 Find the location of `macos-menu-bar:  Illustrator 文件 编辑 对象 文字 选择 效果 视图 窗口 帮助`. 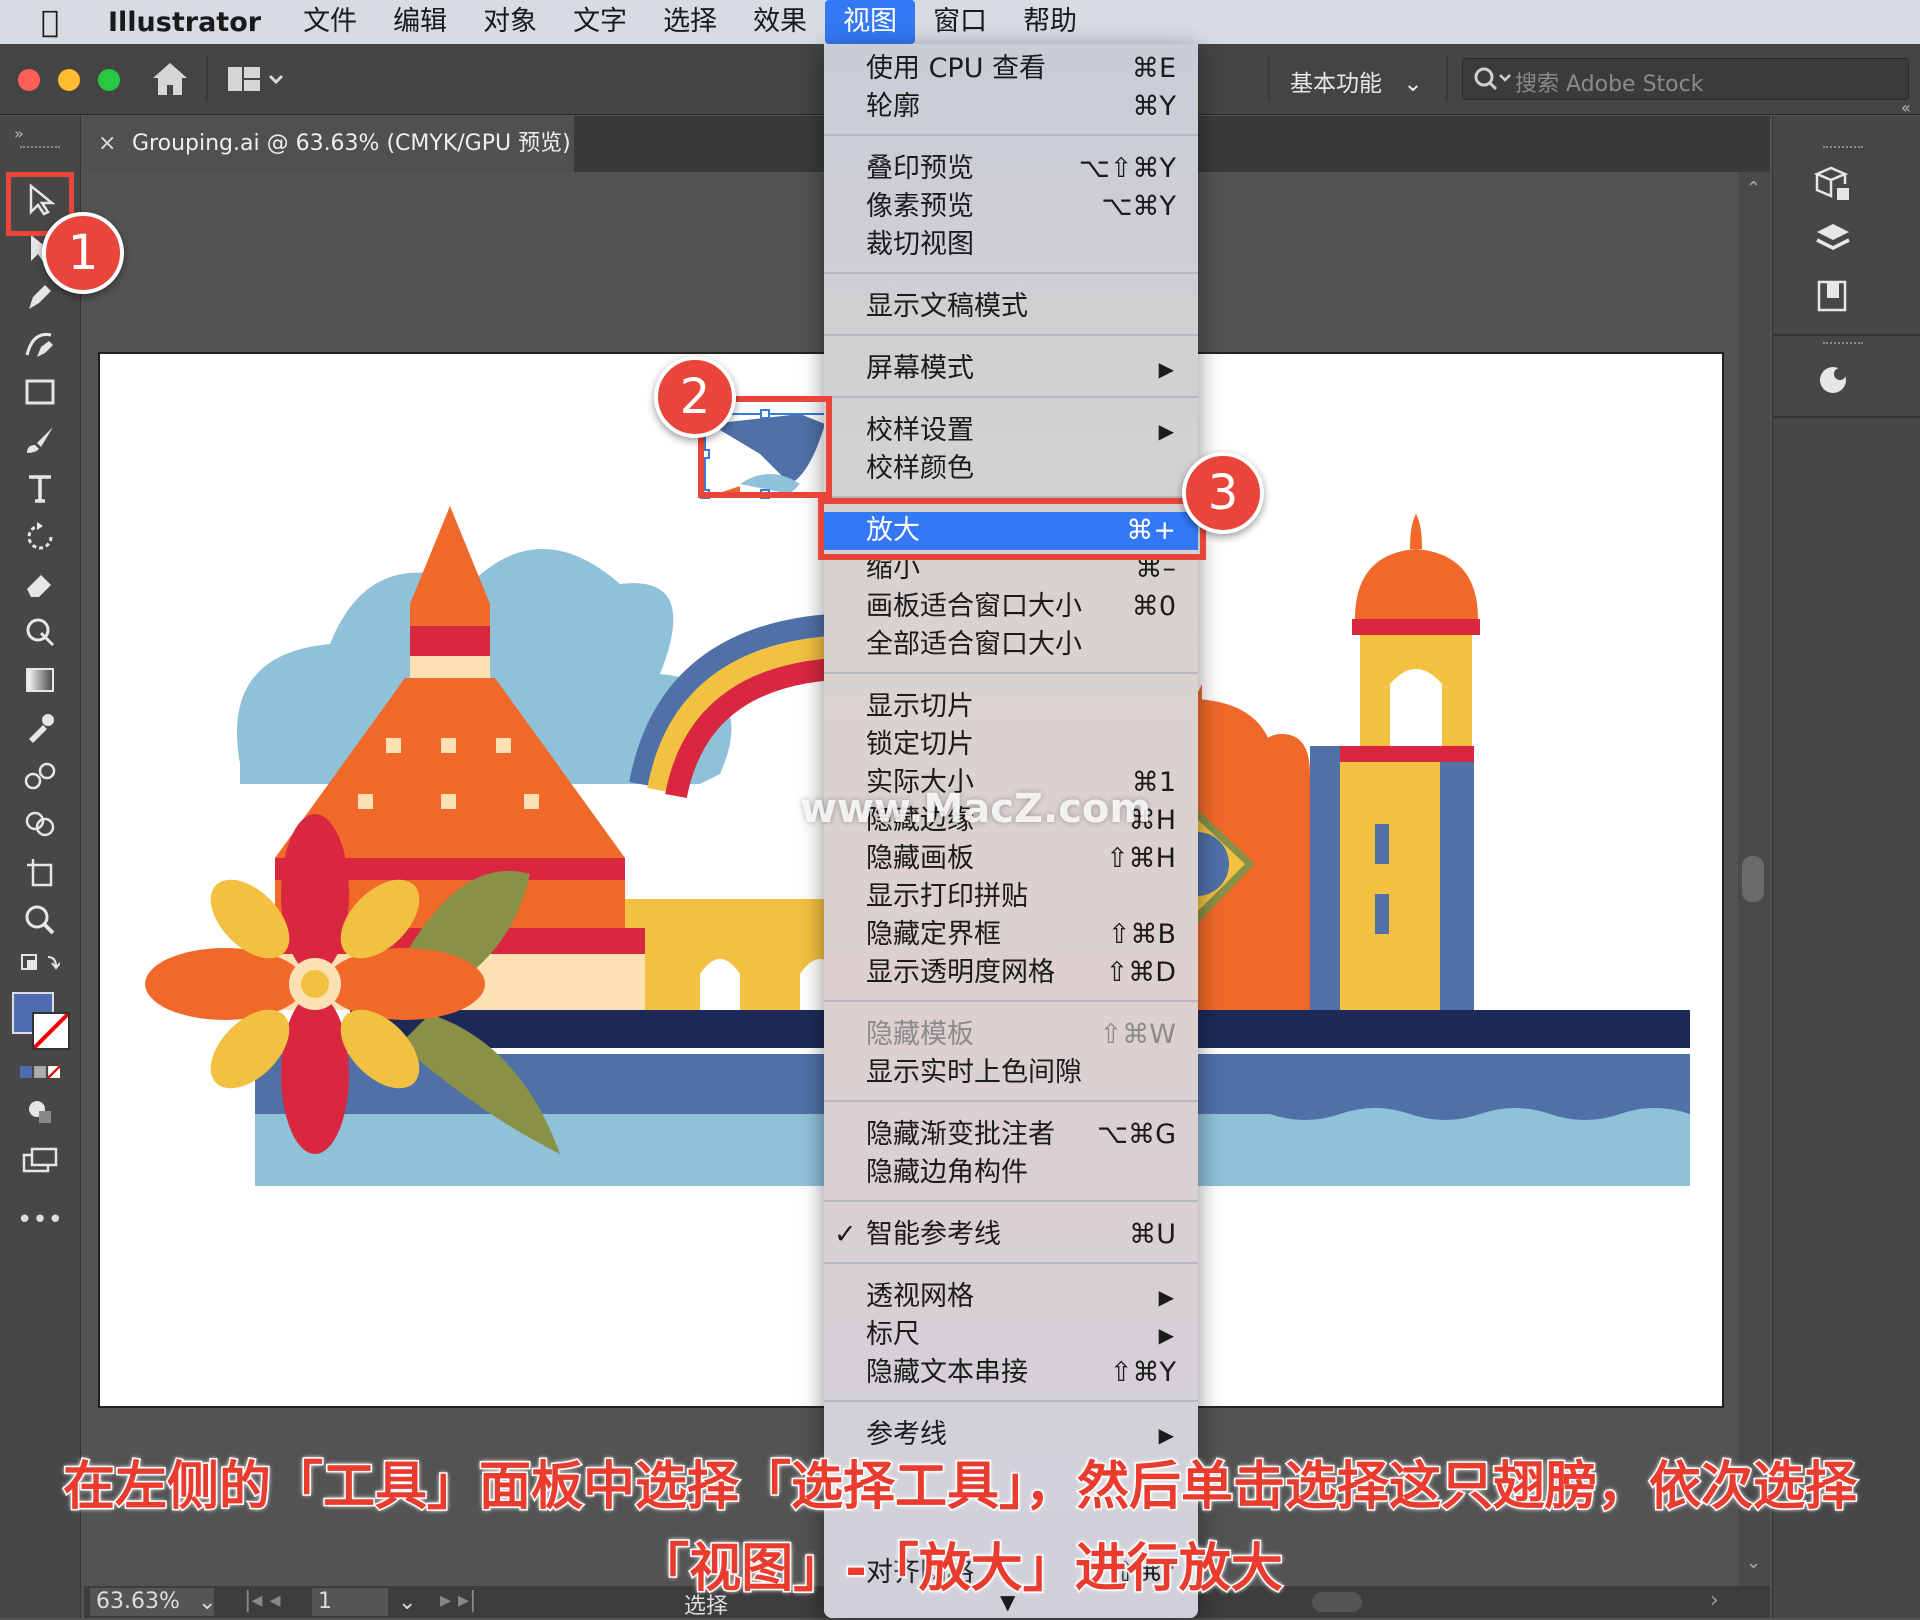

macos-menu-bar:  Illustrator 文件 编辑 对象 文字 选择 效果 视图 窗口 帮助 is located at coordinates (960, 22).